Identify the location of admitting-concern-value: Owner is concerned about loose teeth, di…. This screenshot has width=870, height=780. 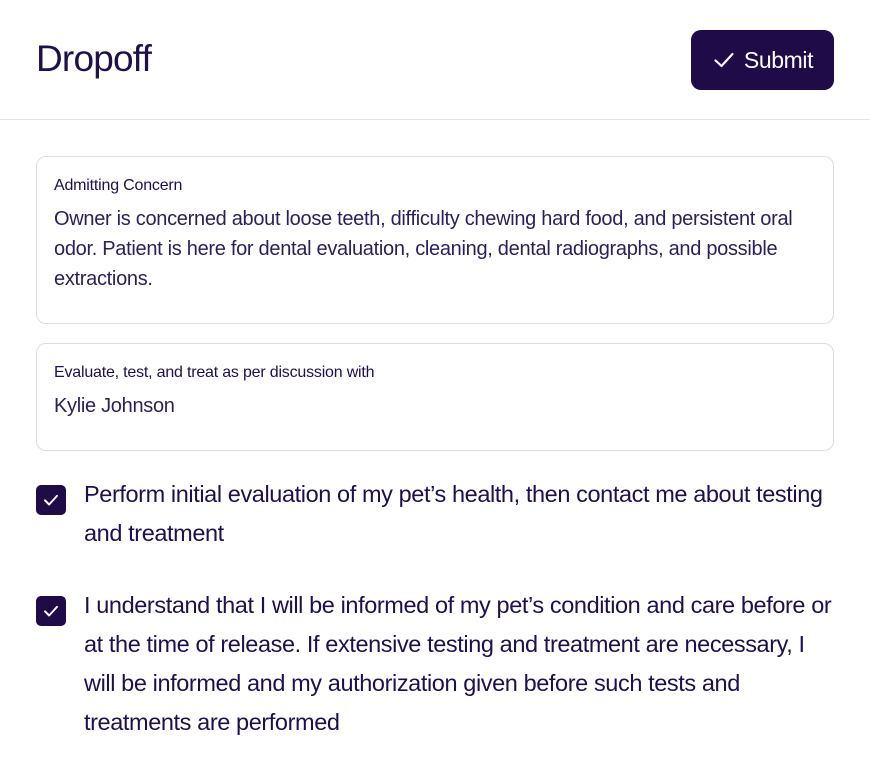
(423, 249).